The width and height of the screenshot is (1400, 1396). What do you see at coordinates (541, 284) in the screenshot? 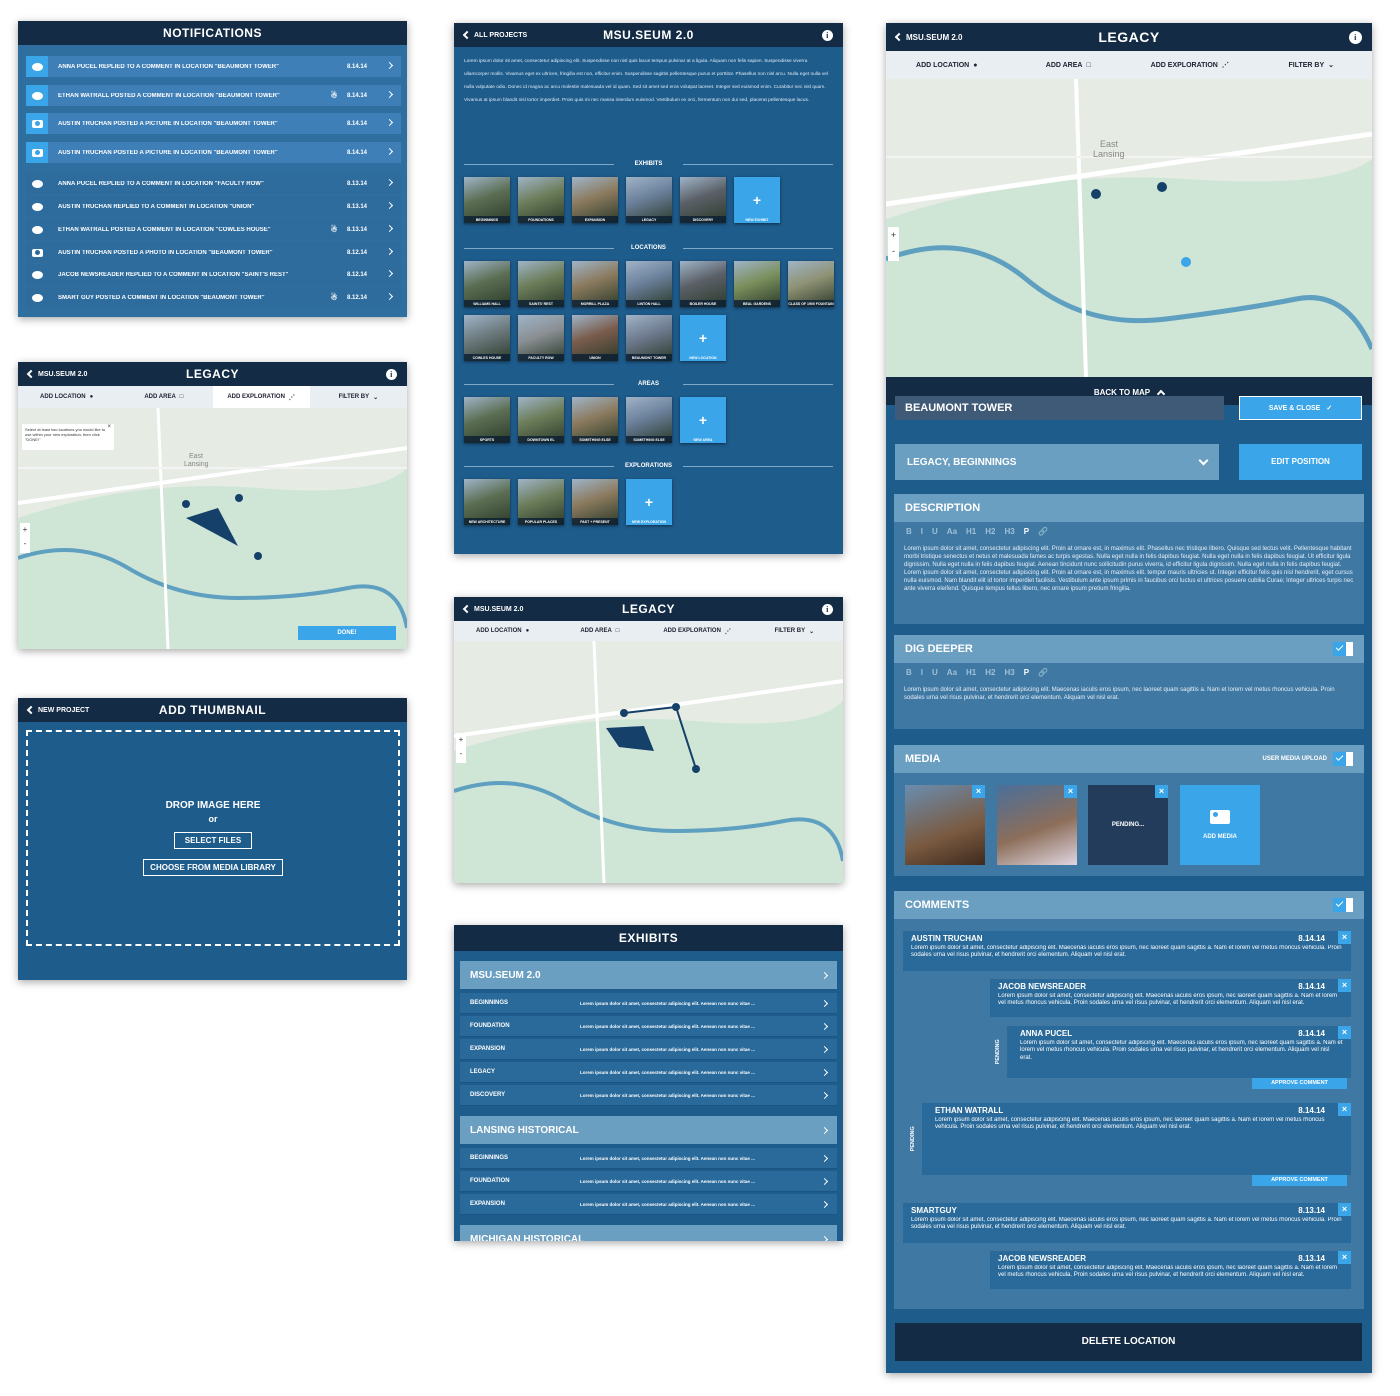
I see `thumbnail-item: SAINTS' REST` at bounding box center [541, 284].